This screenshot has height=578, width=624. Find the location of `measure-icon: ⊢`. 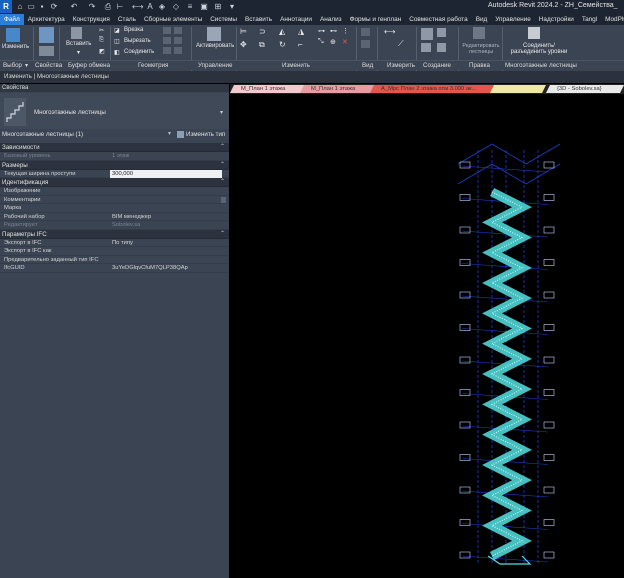

measure-icon: ⊢ is located at coordinates (120, 6).